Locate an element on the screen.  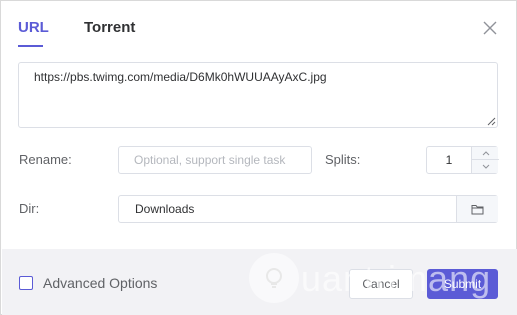
rename-label: Rename: is located at coordinates (45, 159).